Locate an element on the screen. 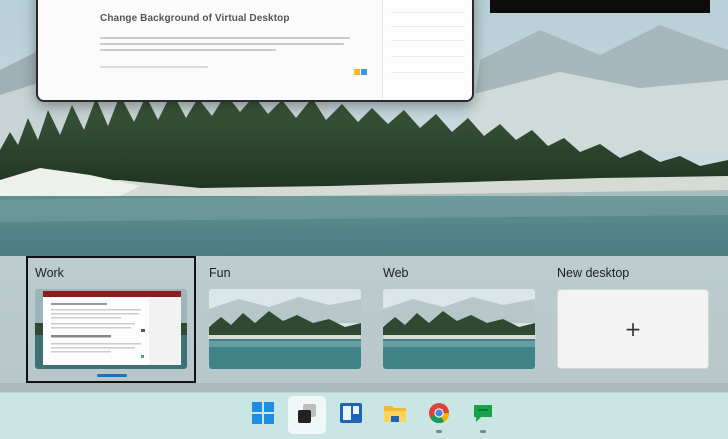 The image size is (728, 439). plus-icon: + is located at coordinates (633, 329).